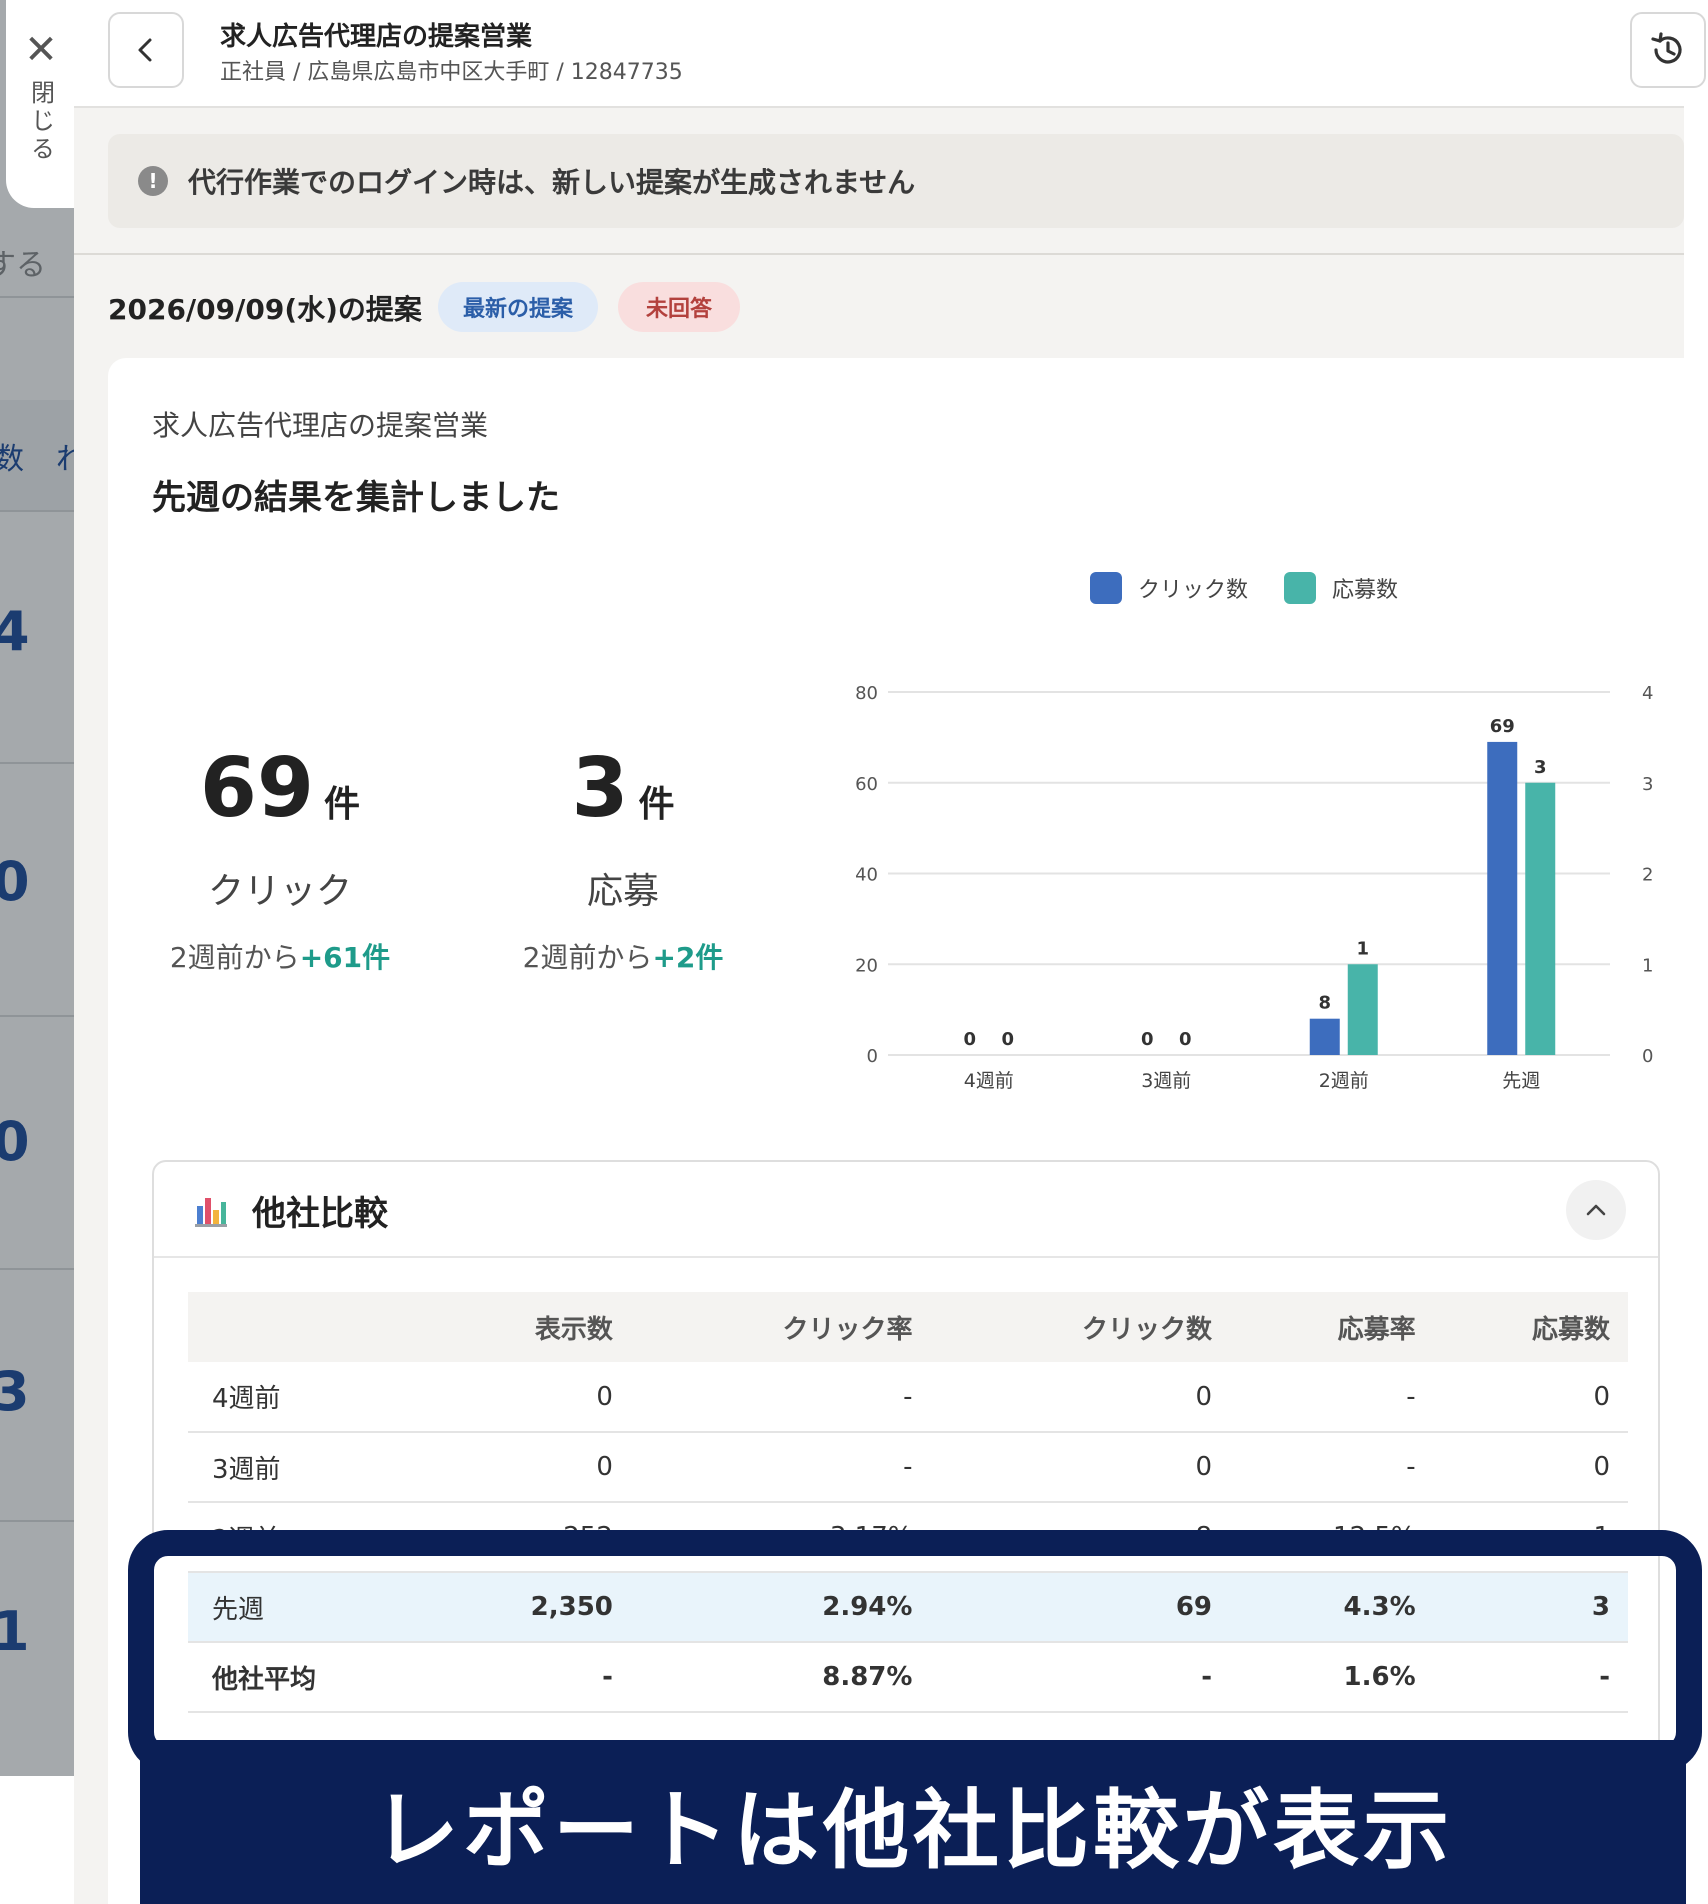 The image size is (1708, 1904). I want to click on background-number: 4, so click(15, 631).